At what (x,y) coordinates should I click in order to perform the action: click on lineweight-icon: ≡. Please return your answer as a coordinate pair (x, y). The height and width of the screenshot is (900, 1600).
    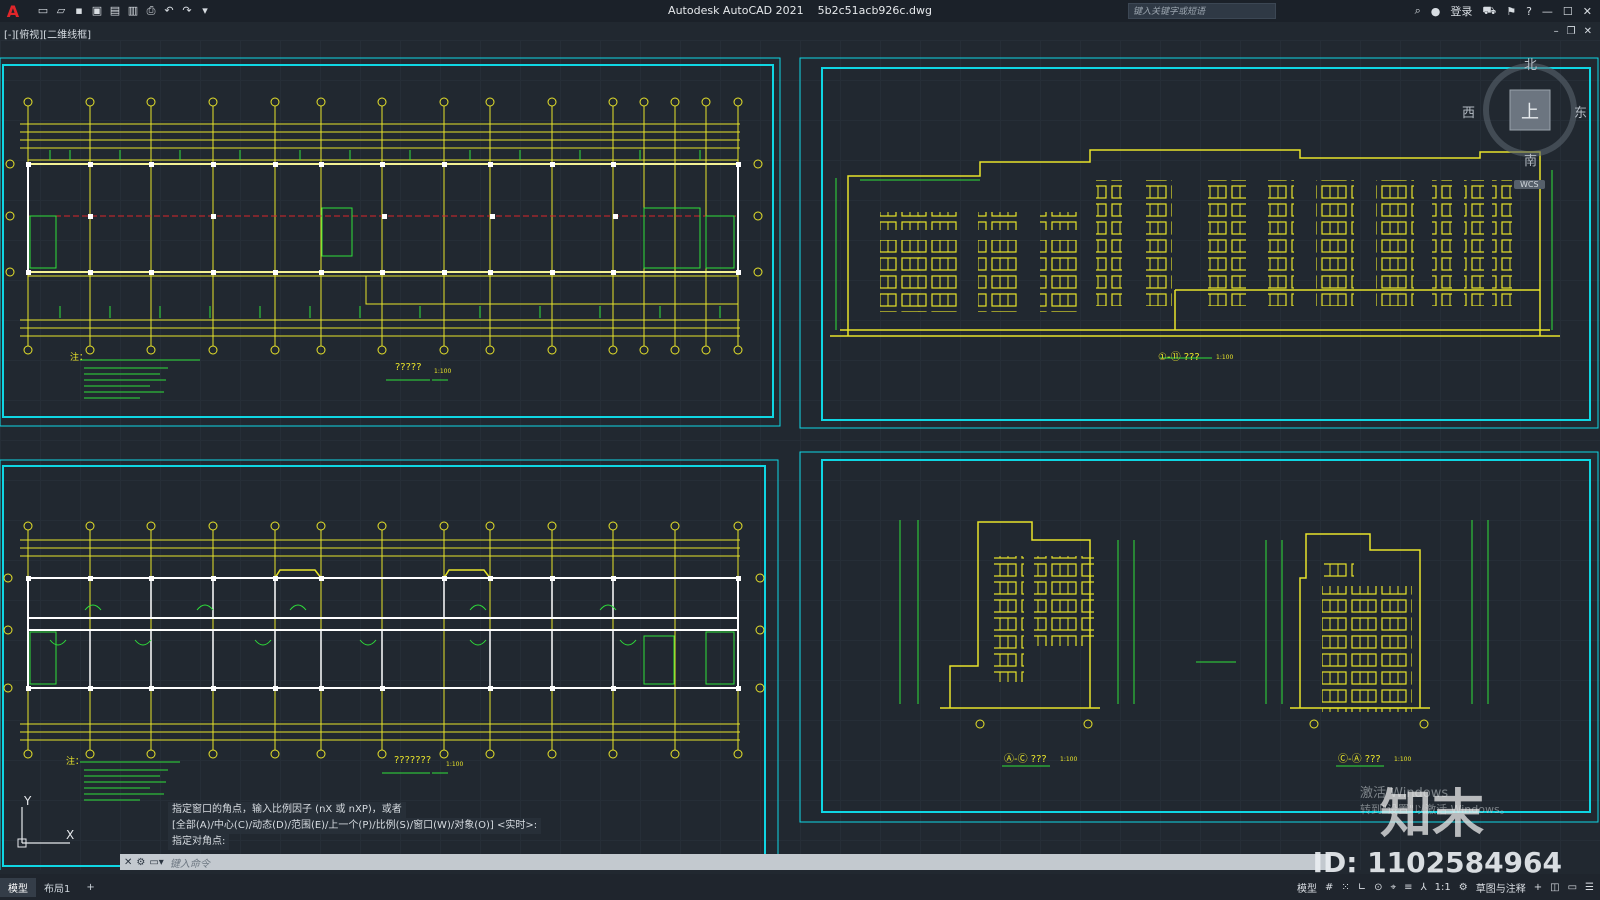
    Looking at the image, I should click on (1408, 887).